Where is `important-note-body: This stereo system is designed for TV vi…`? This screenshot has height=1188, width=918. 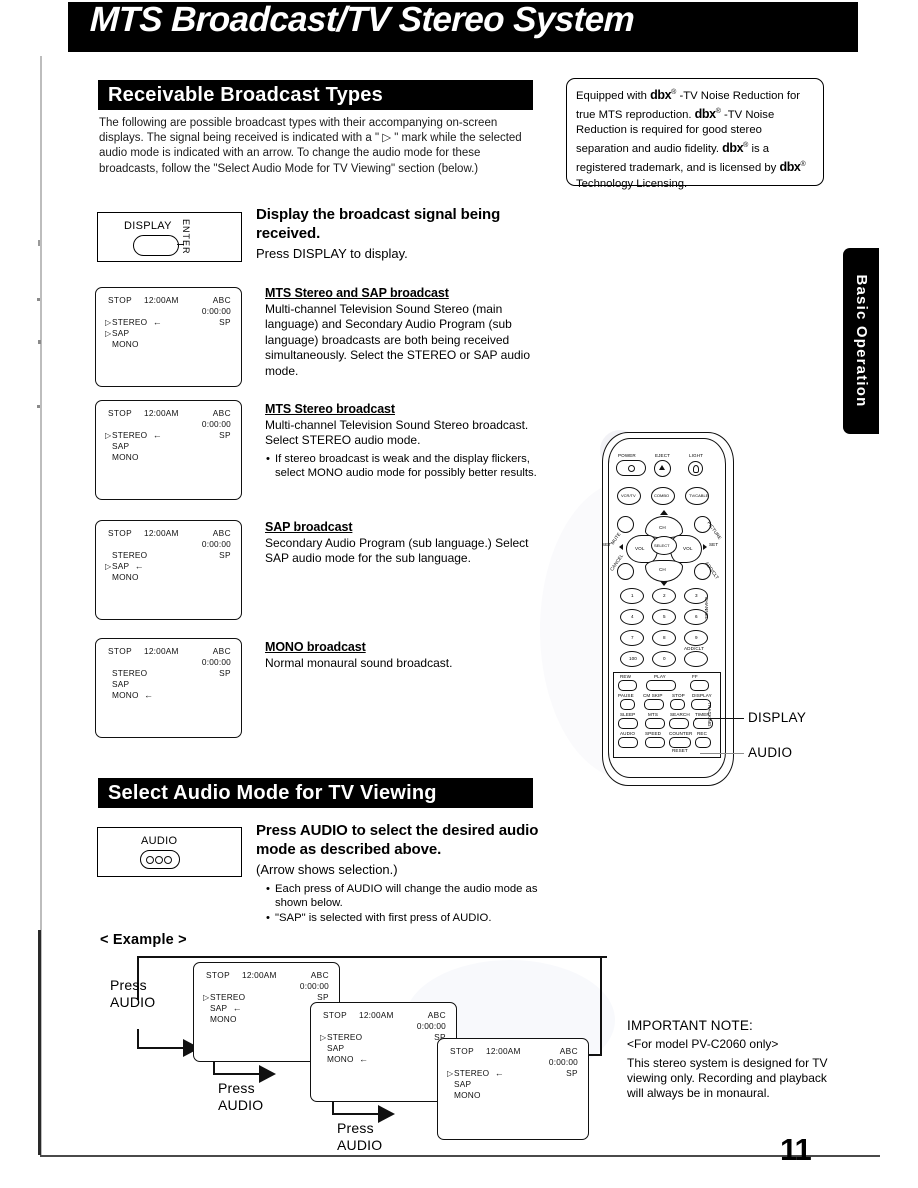
important-note-body: This stereo system is designed for TV vi… is located at coordinates (727, 1078).